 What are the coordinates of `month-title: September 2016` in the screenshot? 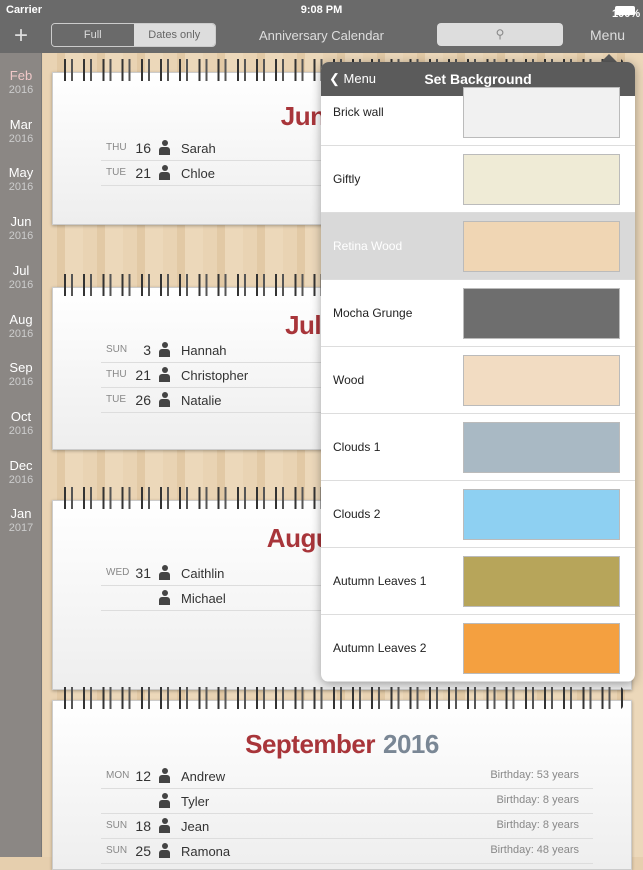 It's located at (342, 744).